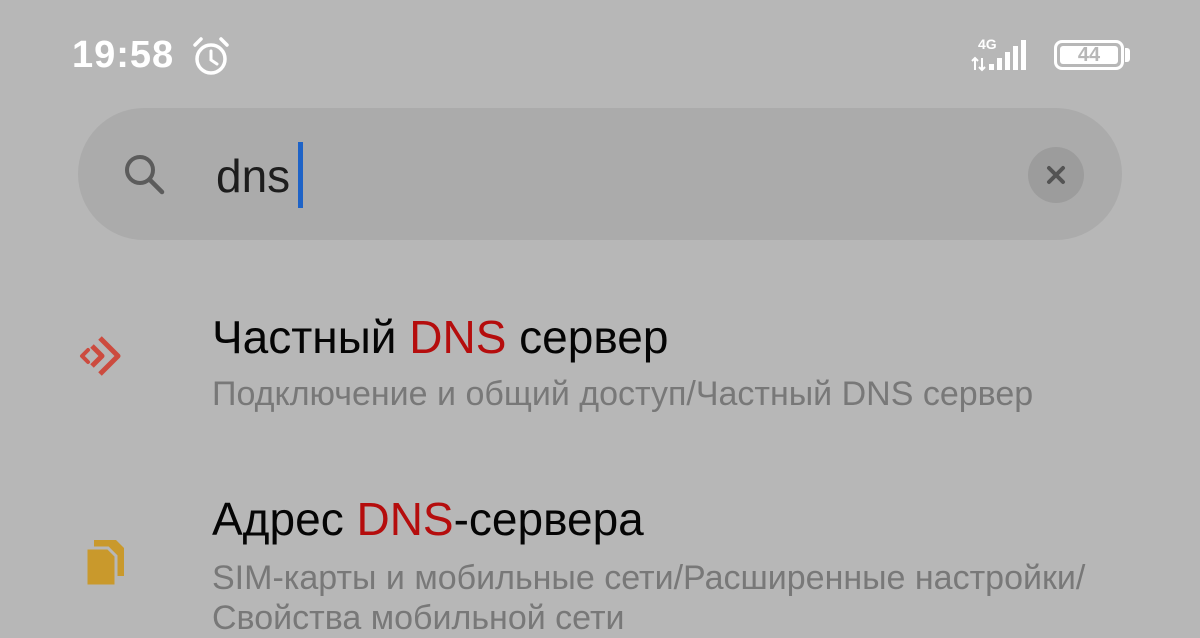 Image resolution: width=1200 pixels, height=638 pixels. I want to click on signal-icon, so click(998, 56).